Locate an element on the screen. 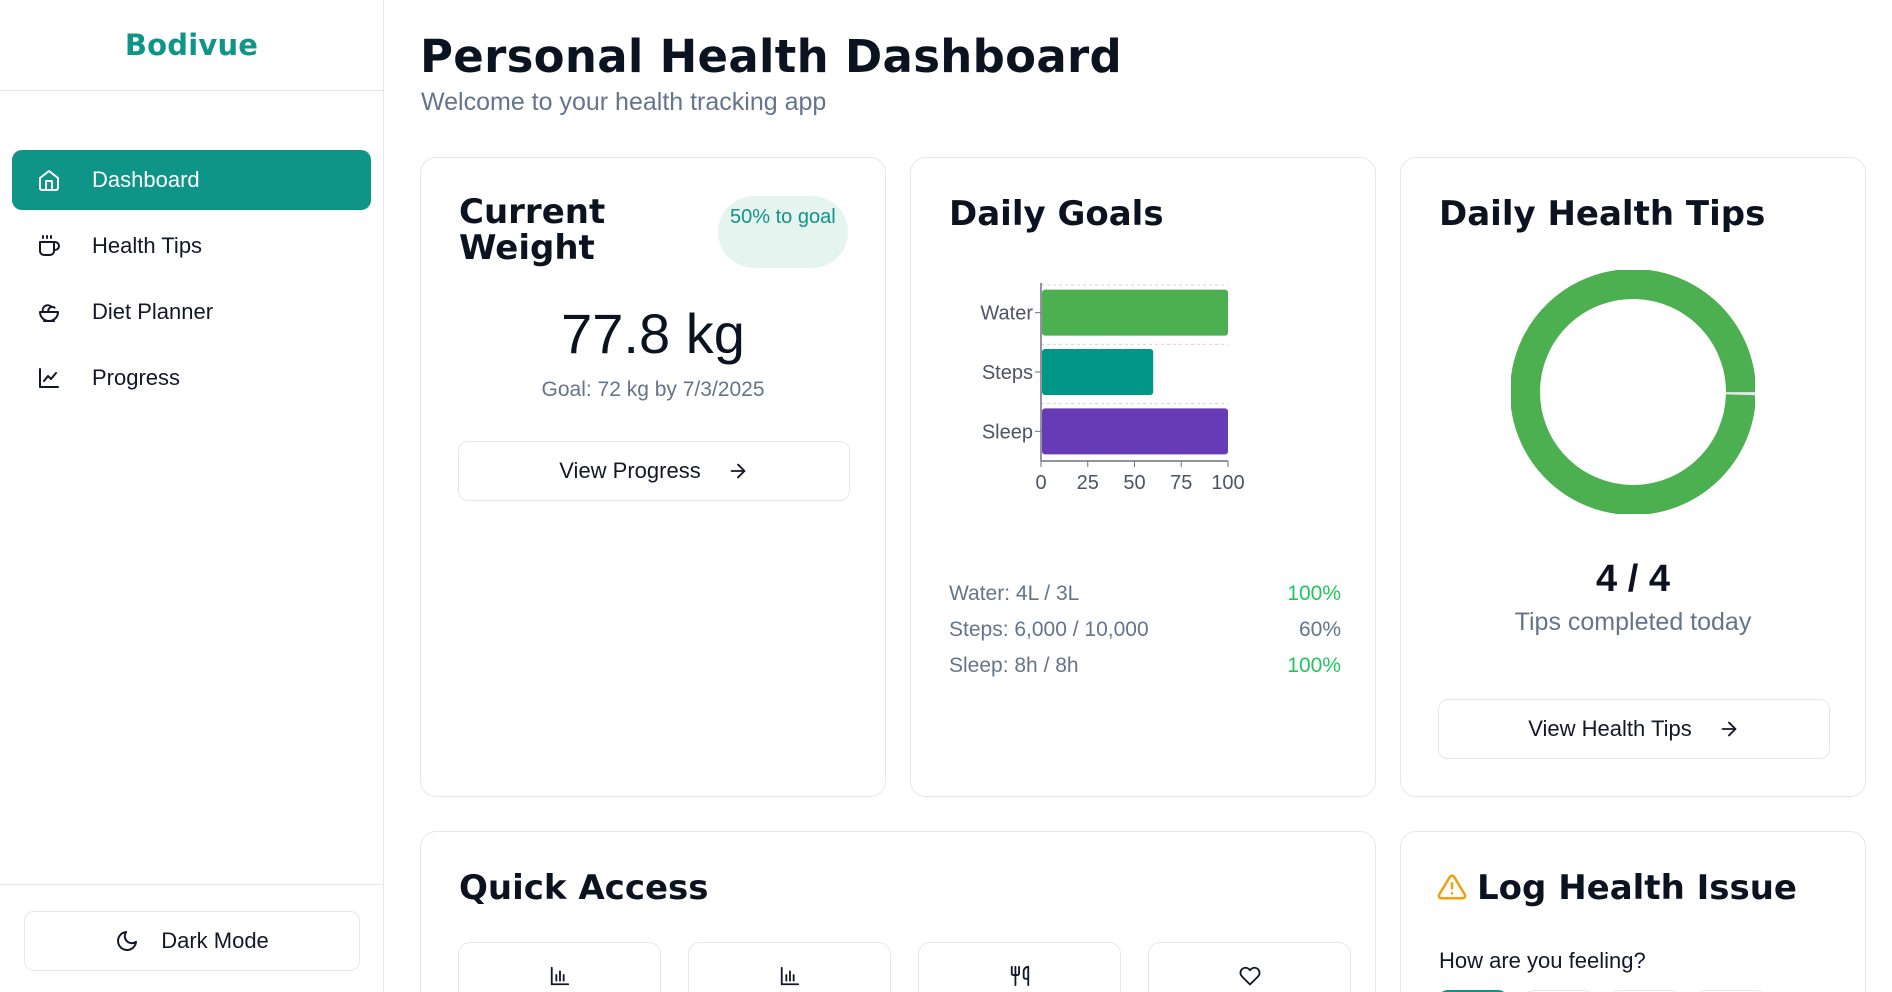 The height and width of the screenshot is (992, 1892). view-progress-button: View Progress is located at coordinates (654, 471).